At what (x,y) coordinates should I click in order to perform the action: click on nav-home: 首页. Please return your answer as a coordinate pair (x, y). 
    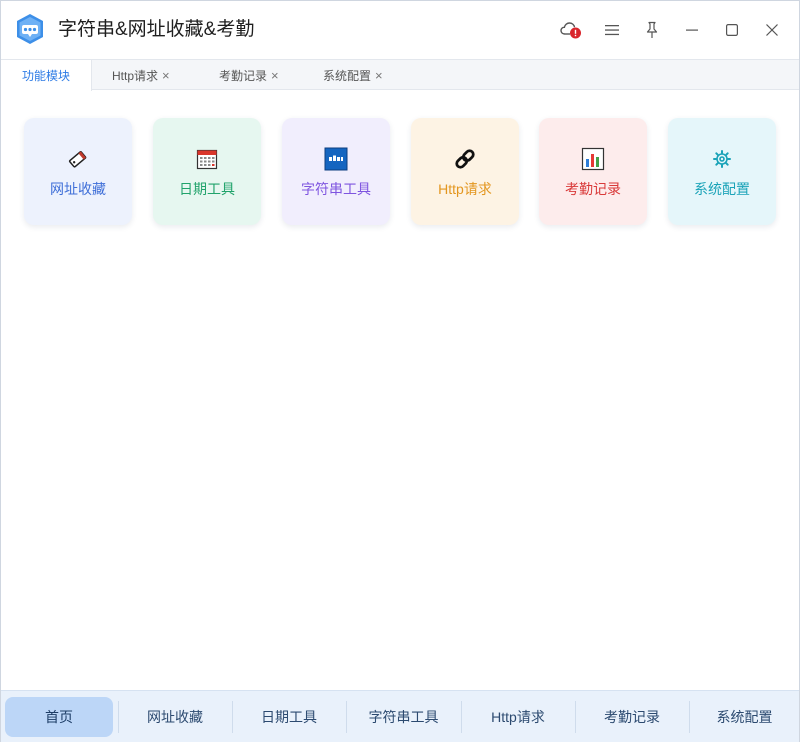
    Looking at the image, I should click on (59, 717).